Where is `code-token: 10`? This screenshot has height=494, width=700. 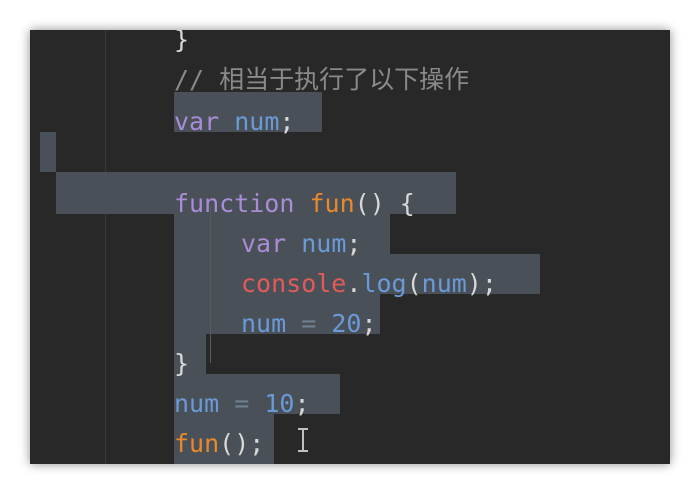 code-token: 10 is located at coordinates (279, 403).